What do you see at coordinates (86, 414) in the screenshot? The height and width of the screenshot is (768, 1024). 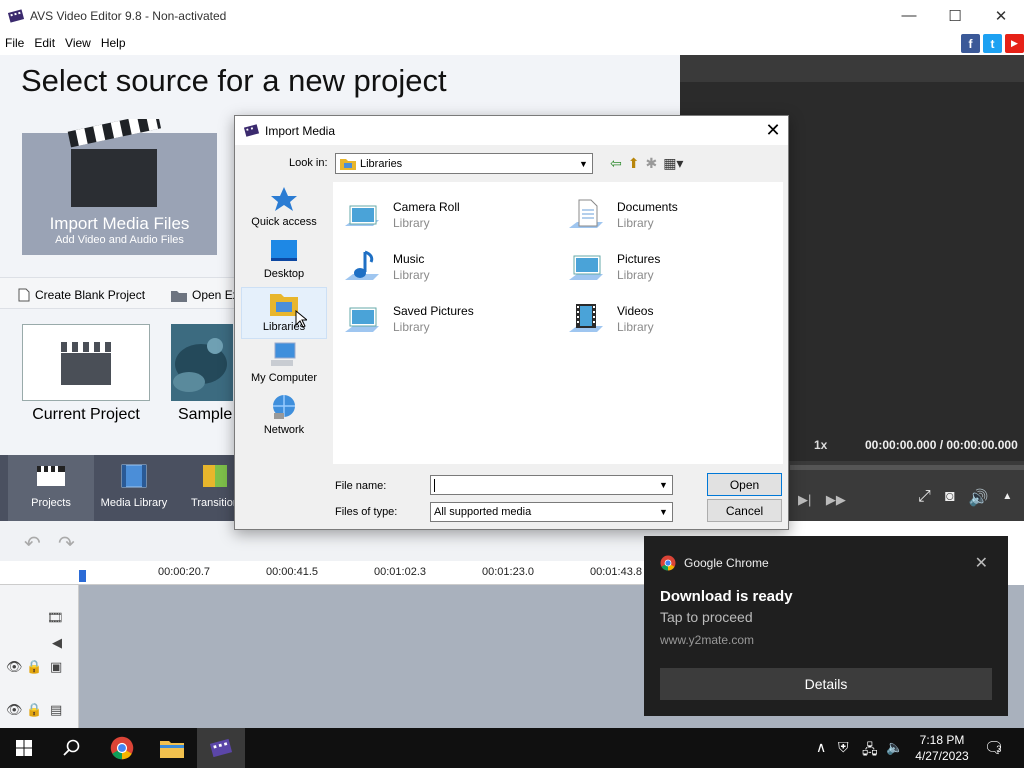 I see `current-project-label: Current Project` at bounding box center [86, 414].